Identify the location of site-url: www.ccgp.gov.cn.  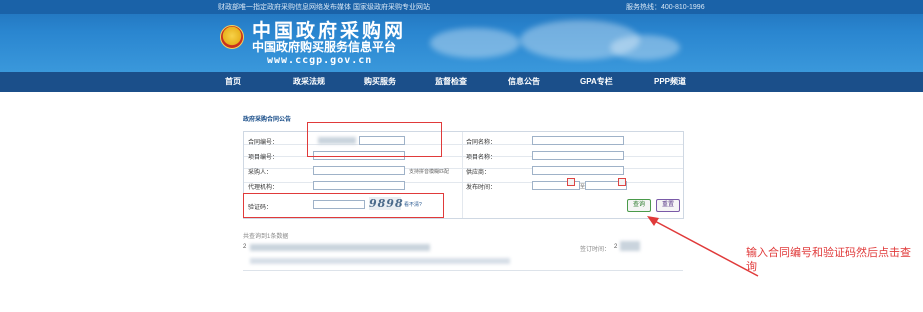
(320, 60).